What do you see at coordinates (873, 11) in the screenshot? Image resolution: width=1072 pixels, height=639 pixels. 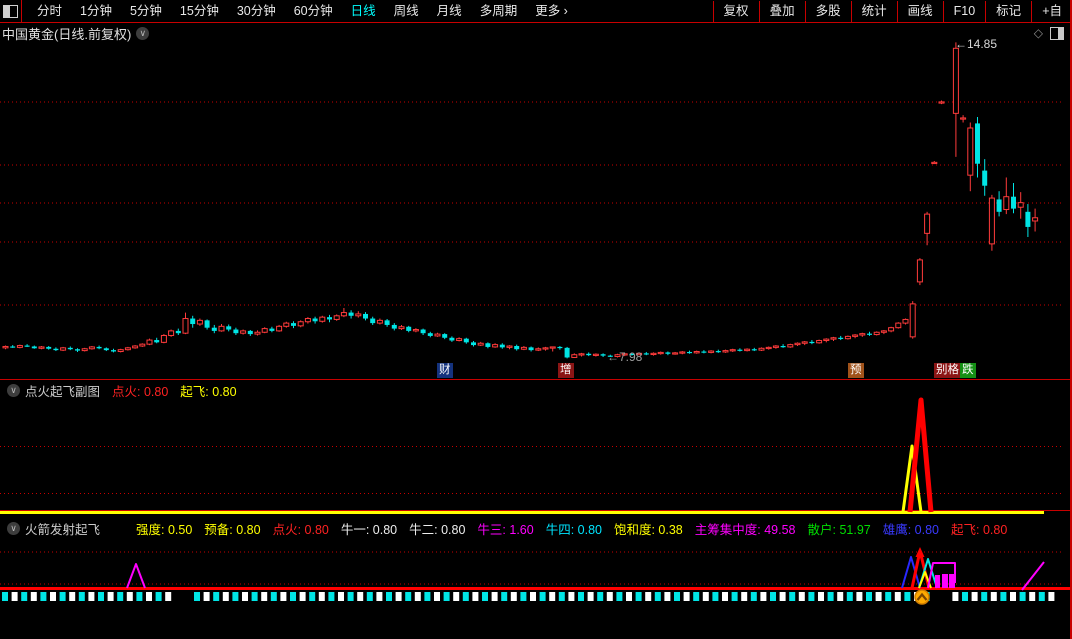 I see `tool-item: 统计` at bounding box center [873, 11].